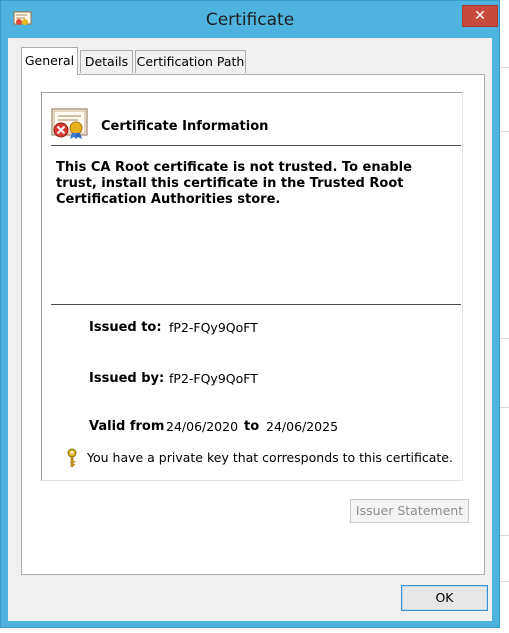 The image size is (509, 633). I want to click on issued-to-label: Issued to:, so click(125, 327).